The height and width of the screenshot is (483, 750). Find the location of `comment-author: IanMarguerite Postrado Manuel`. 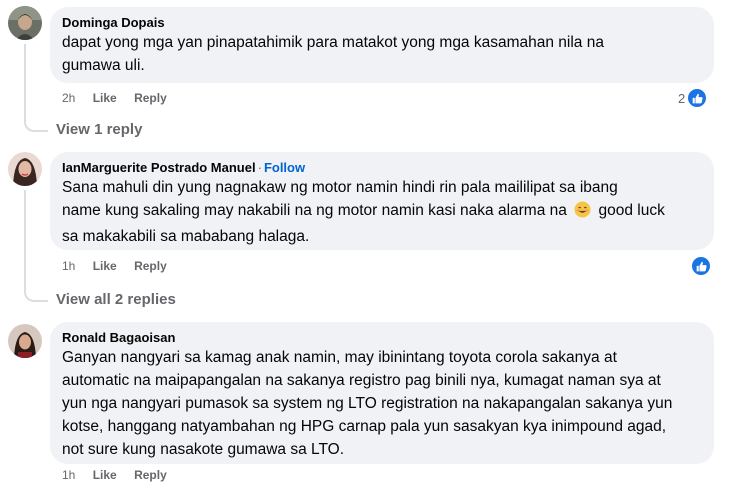

comment-author: IanMarguerite Postrado Manuel is located at coordinates (159, 167).